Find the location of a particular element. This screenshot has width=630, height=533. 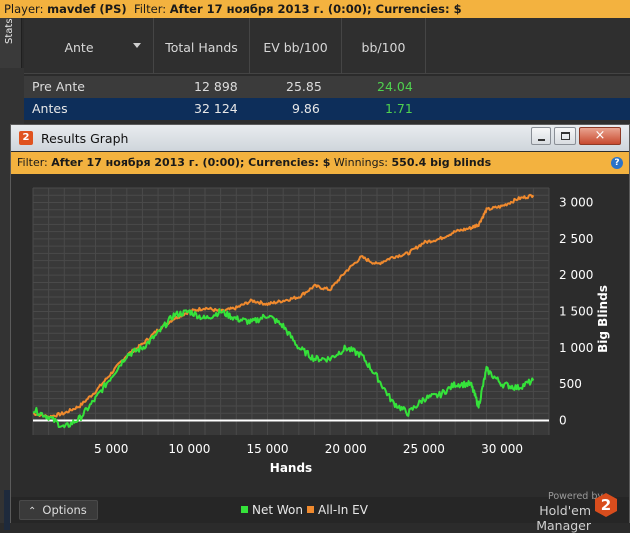

winnings-value: 550.4 big blinds is located at coordinates (441, 162).